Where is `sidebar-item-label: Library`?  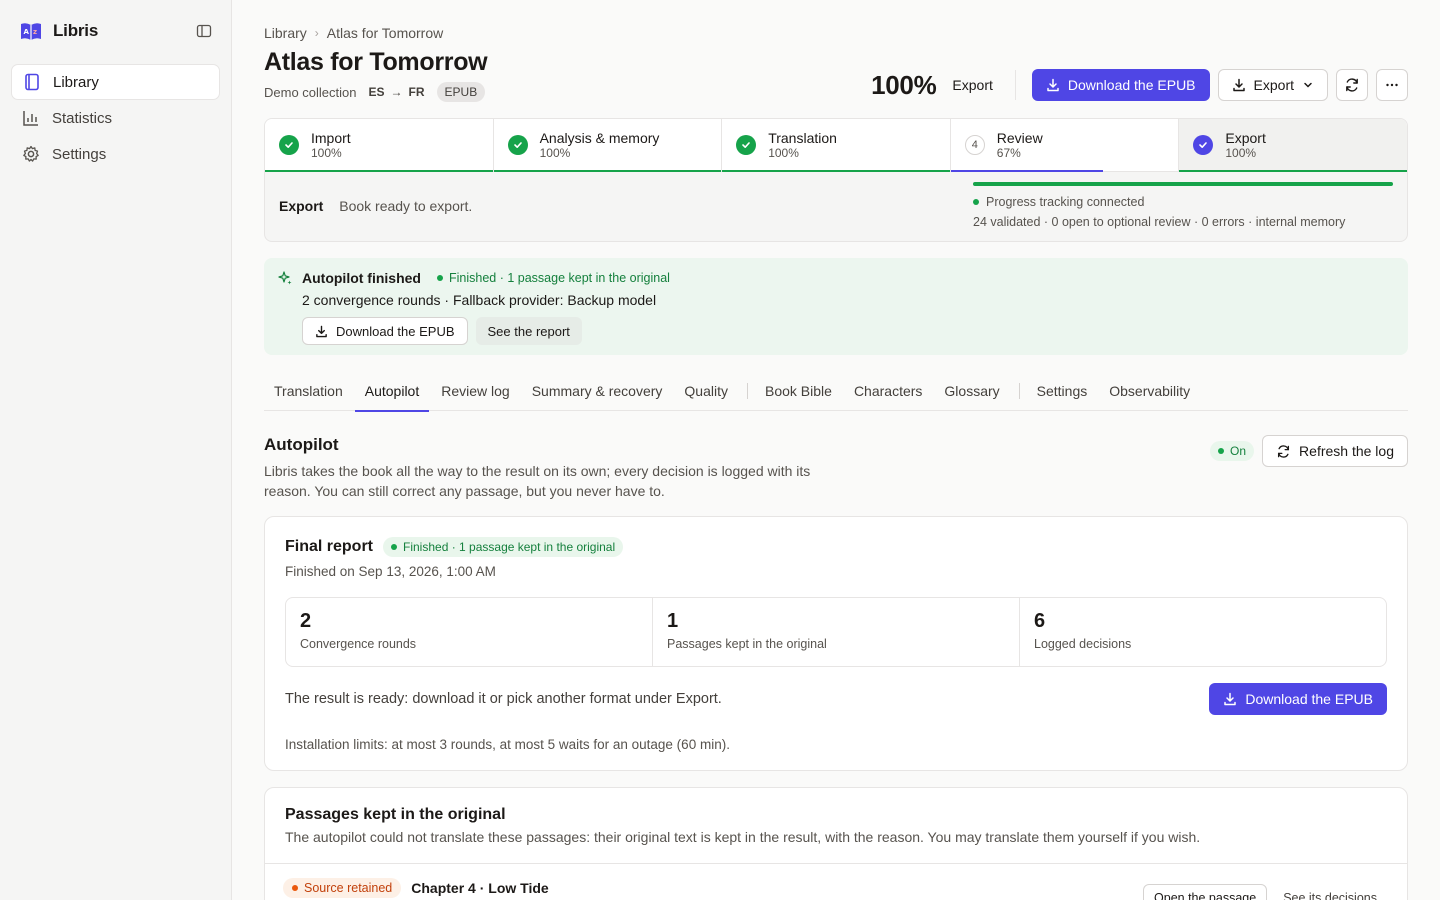 sidebar-item-label: Library is located at coordinates (76, 82).